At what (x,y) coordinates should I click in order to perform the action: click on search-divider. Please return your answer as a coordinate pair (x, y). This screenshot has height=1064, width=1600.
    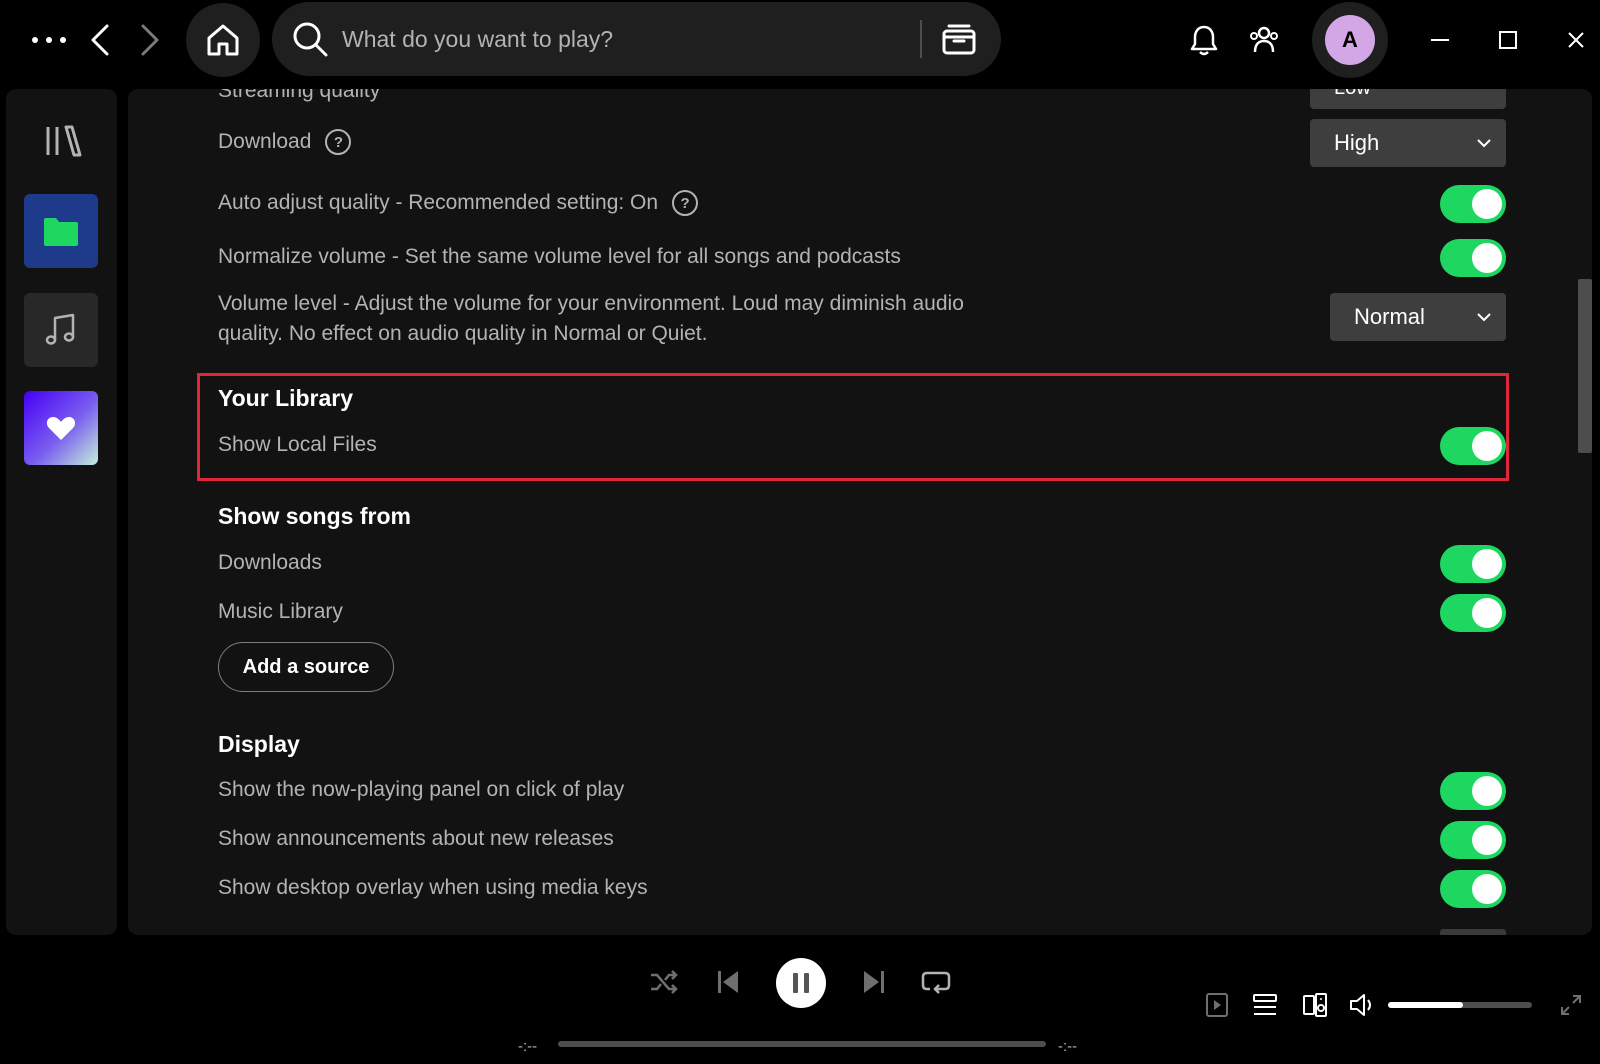
    Looking at the image, I should click on (921, 39).